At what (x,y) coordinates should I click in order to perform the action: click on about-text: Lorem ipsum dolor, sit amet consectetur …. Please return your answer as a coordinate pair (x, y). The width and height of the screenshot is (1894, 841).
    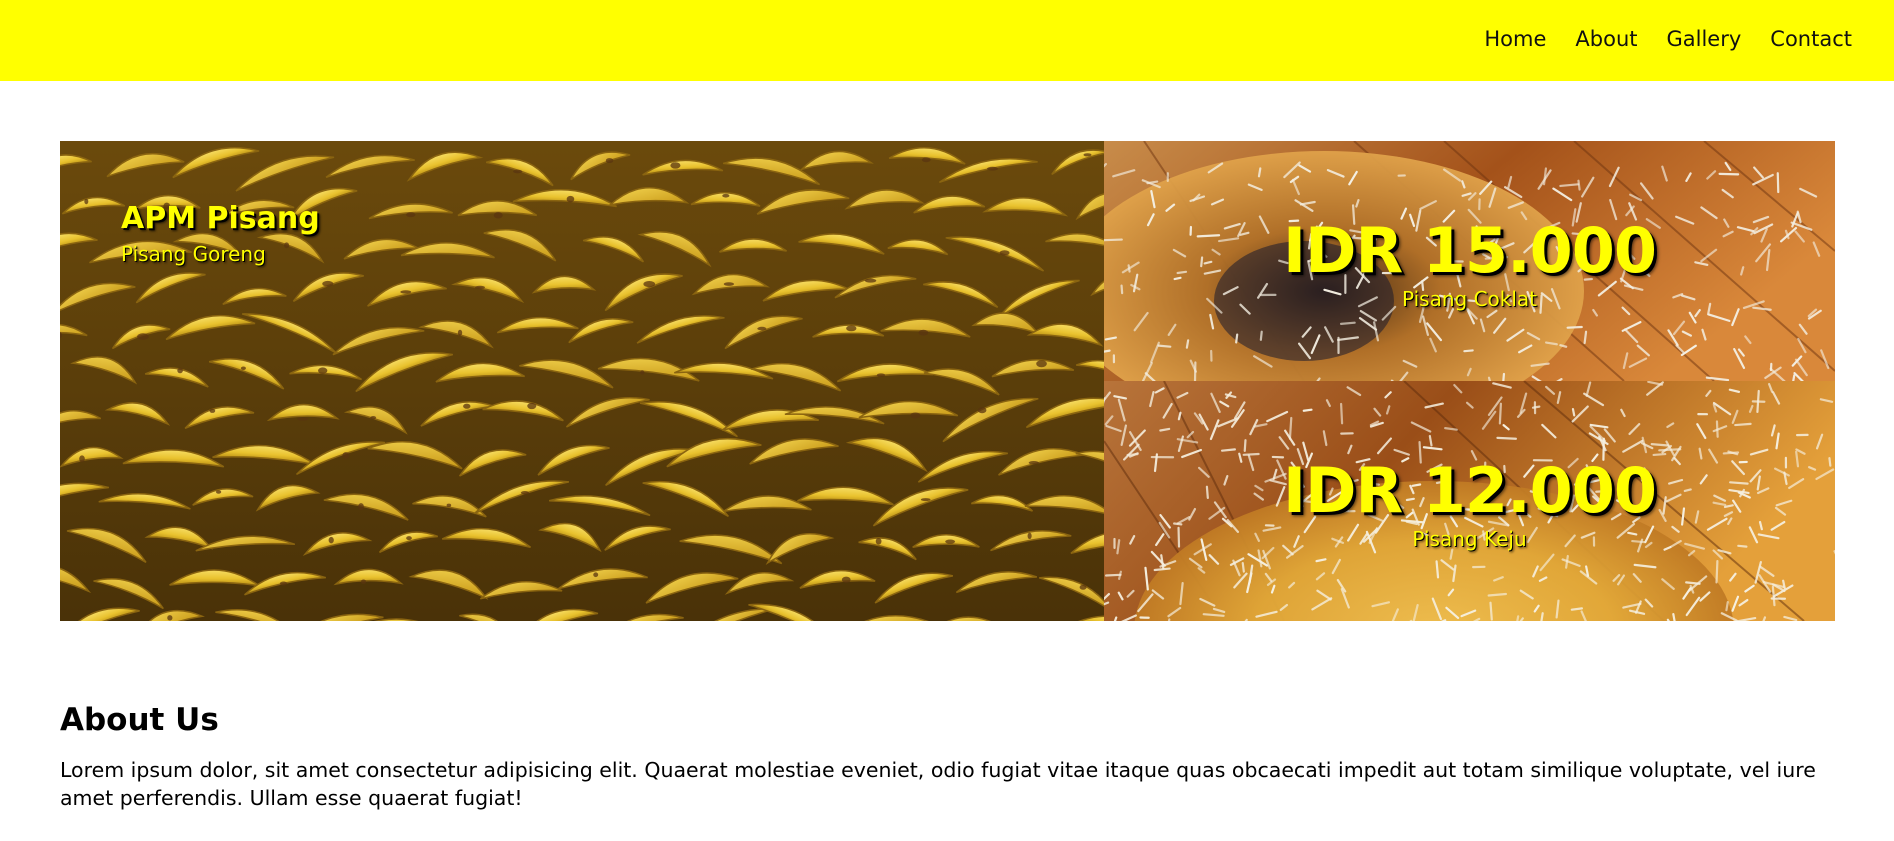
    Looking at the image, I should click on (938, 784).